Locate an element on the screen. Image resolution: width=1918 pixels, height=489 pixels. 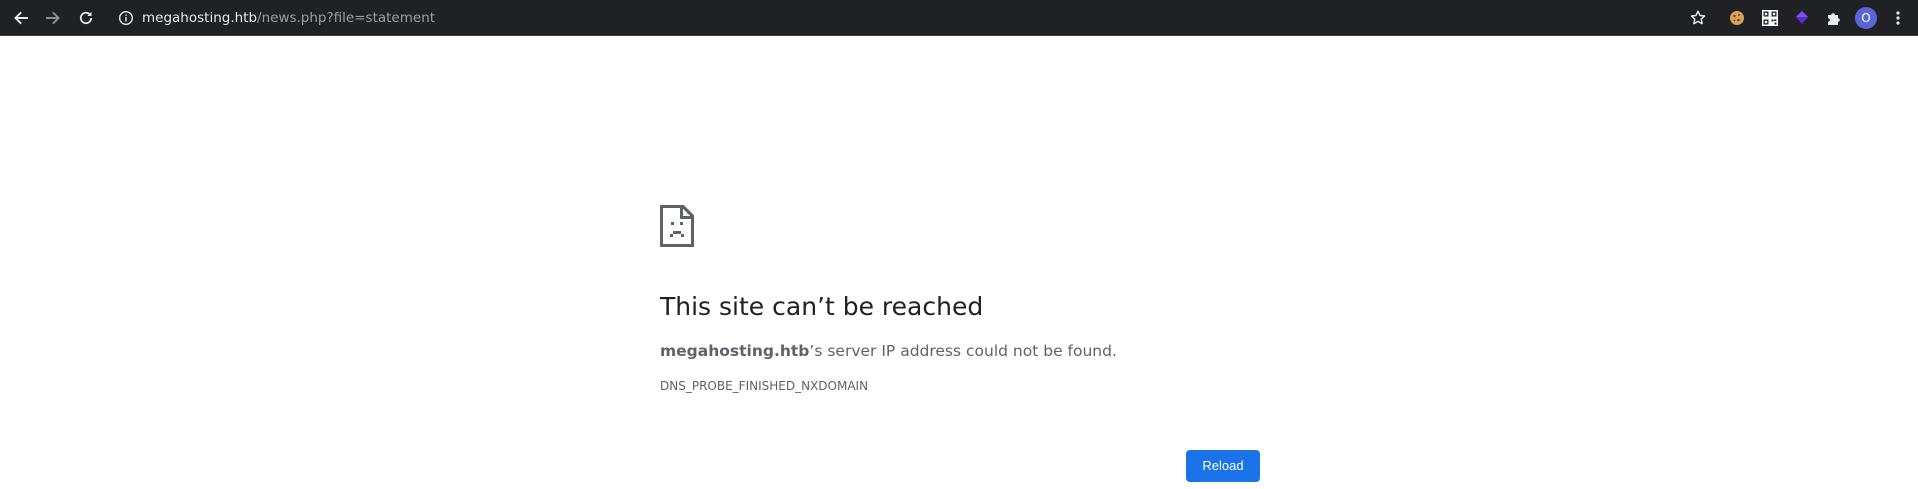
url-text: megahosting.htb/news.php?file=statement is located at coordinates (288, 18).